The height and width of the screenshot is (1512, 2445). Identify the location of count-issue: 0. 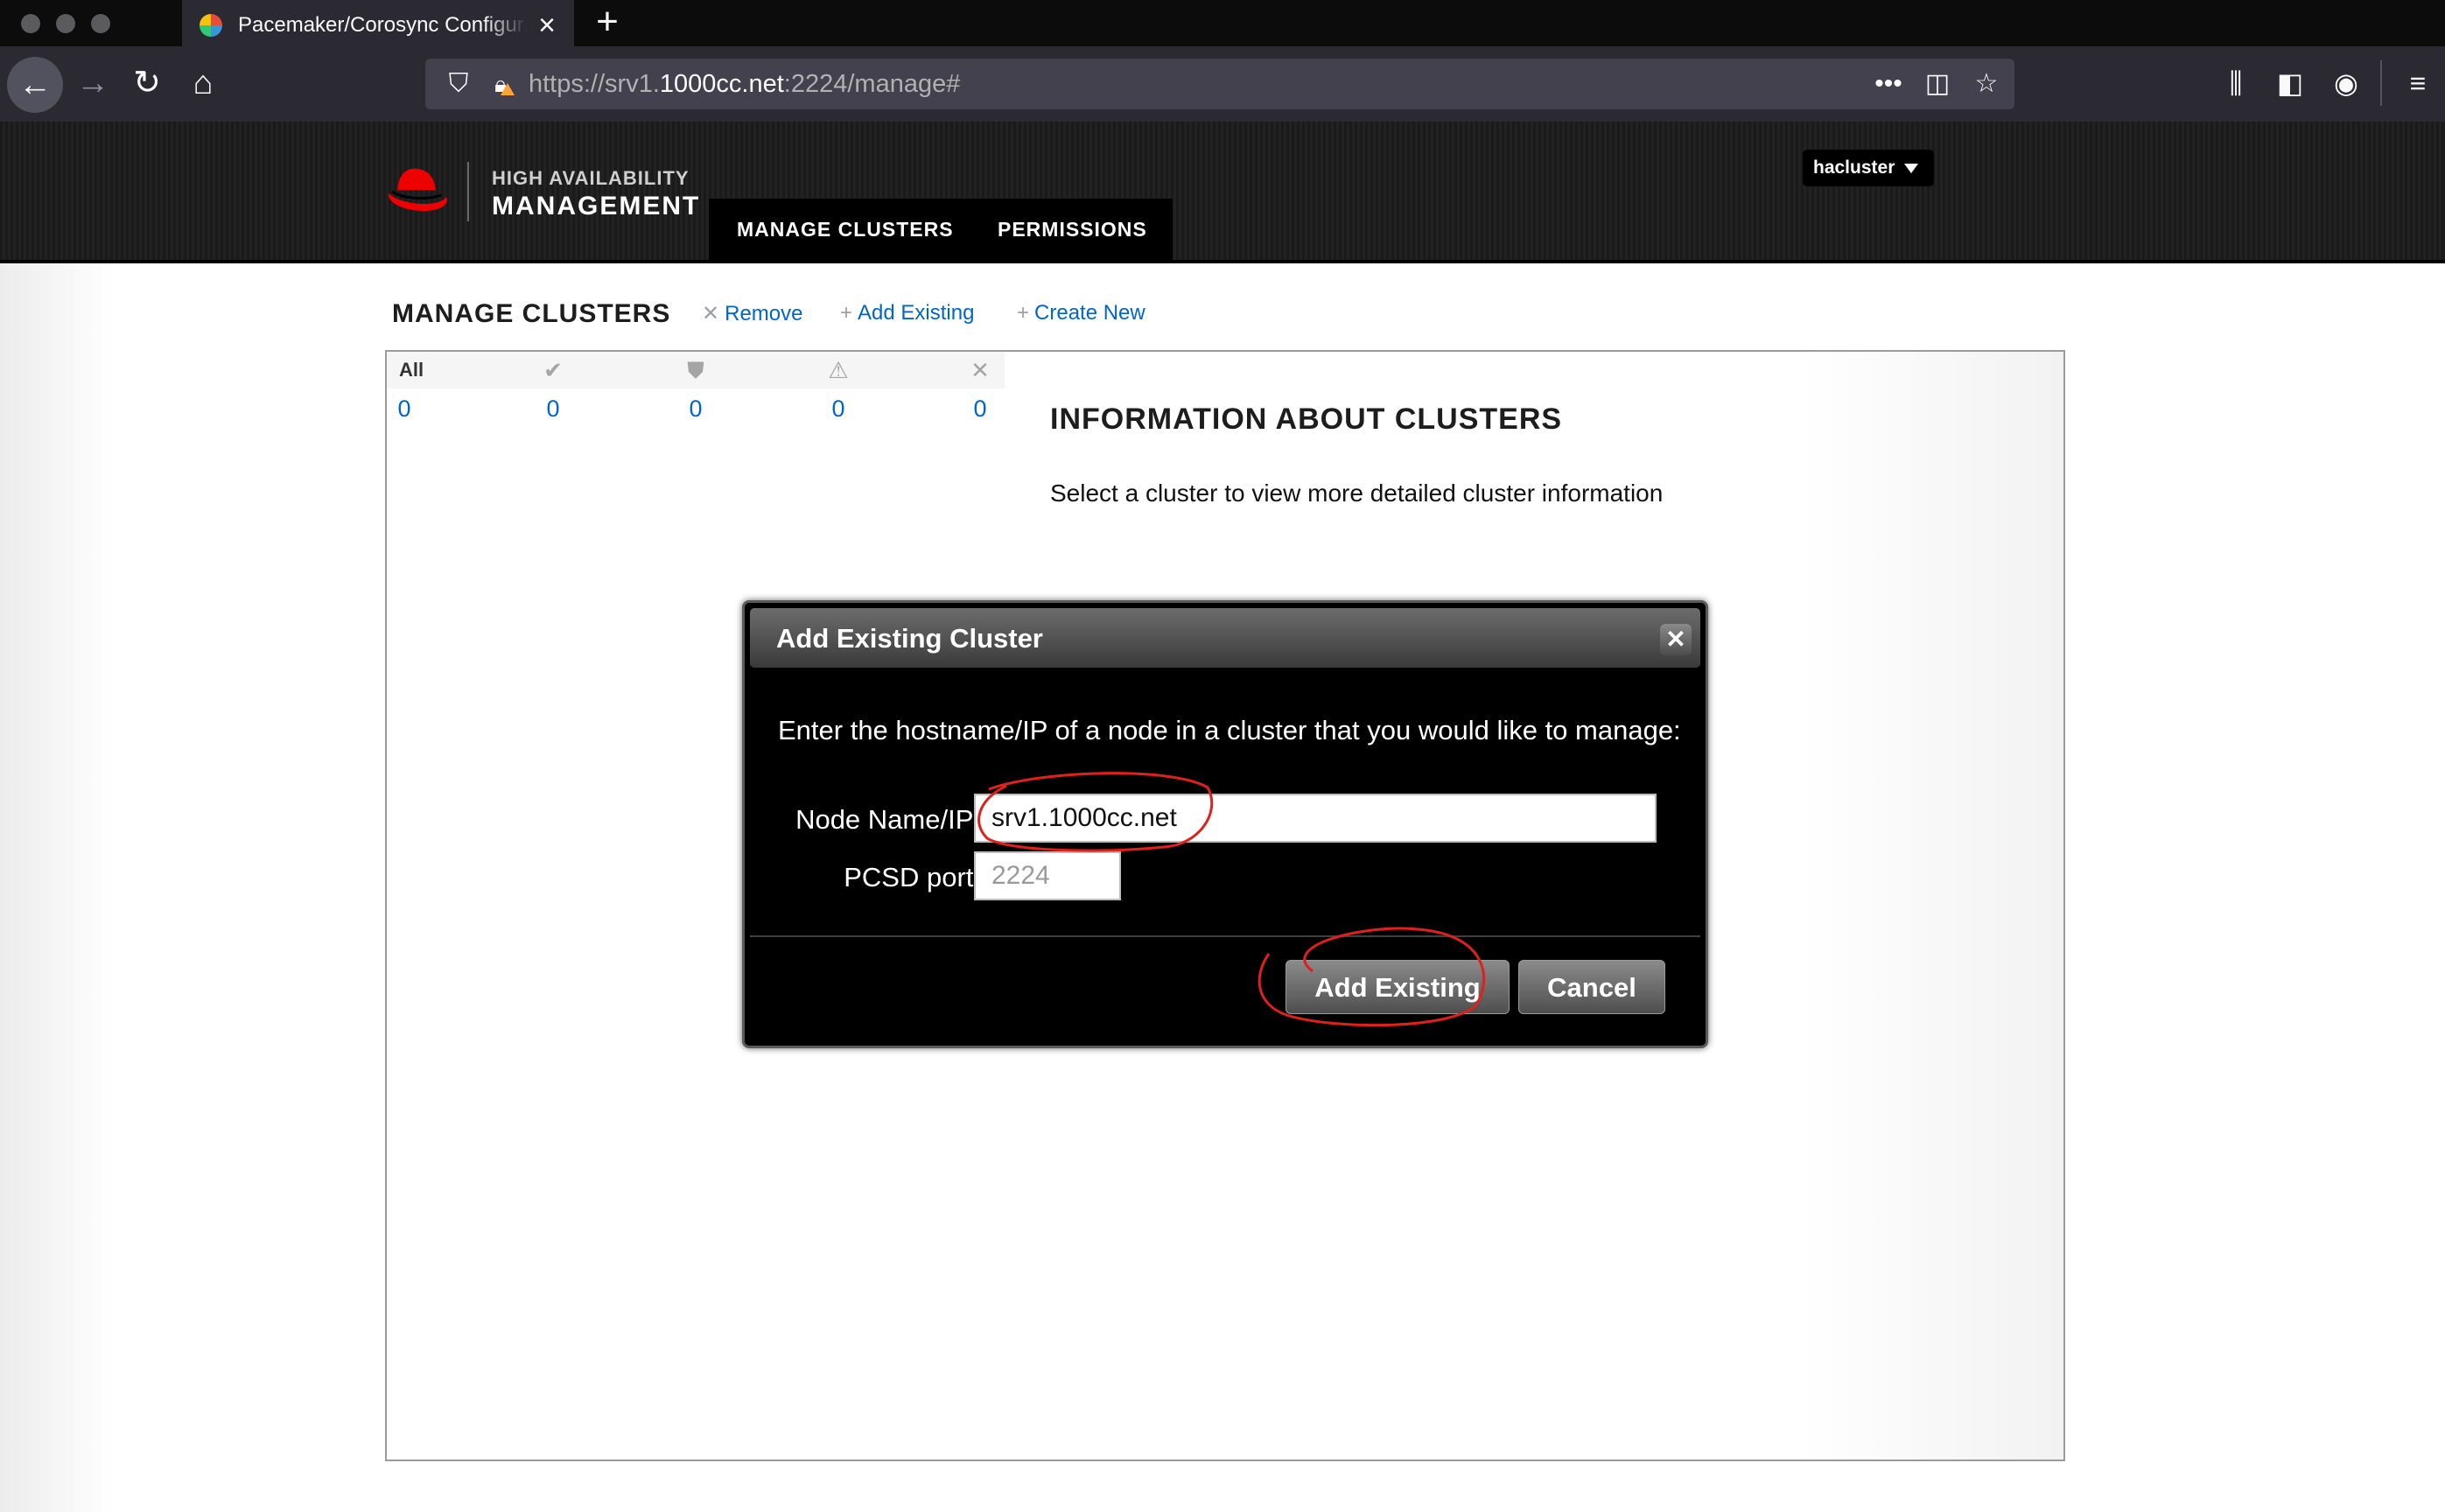
(695, 409).